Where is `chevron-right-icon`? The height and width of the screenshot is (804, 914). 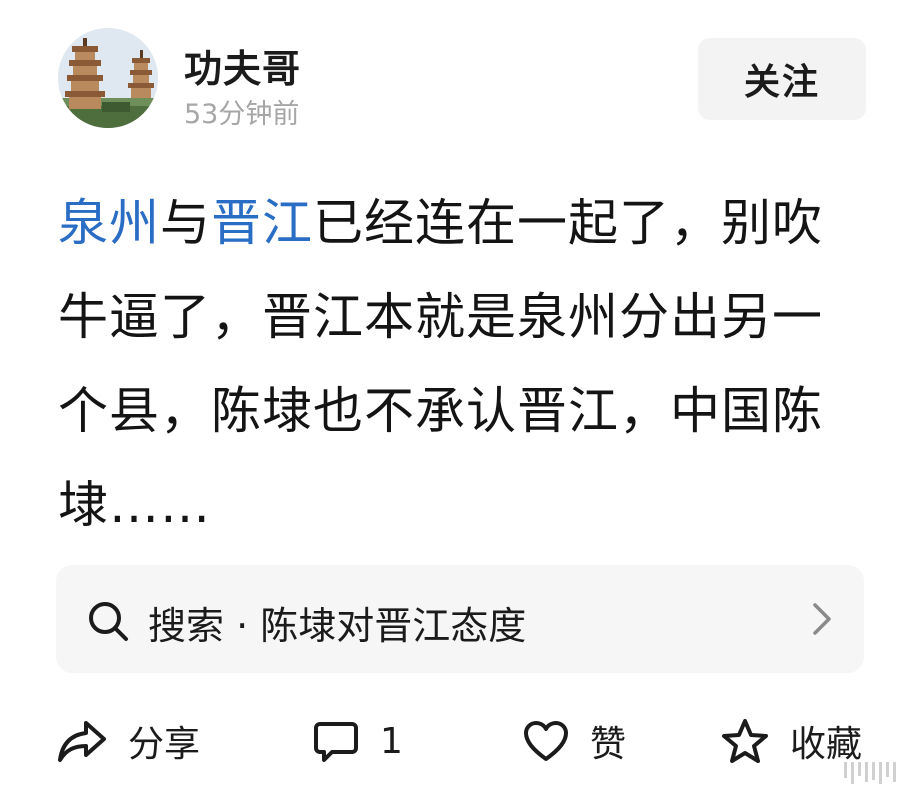
chevron-right-icon is located at coordinates (822, 619).